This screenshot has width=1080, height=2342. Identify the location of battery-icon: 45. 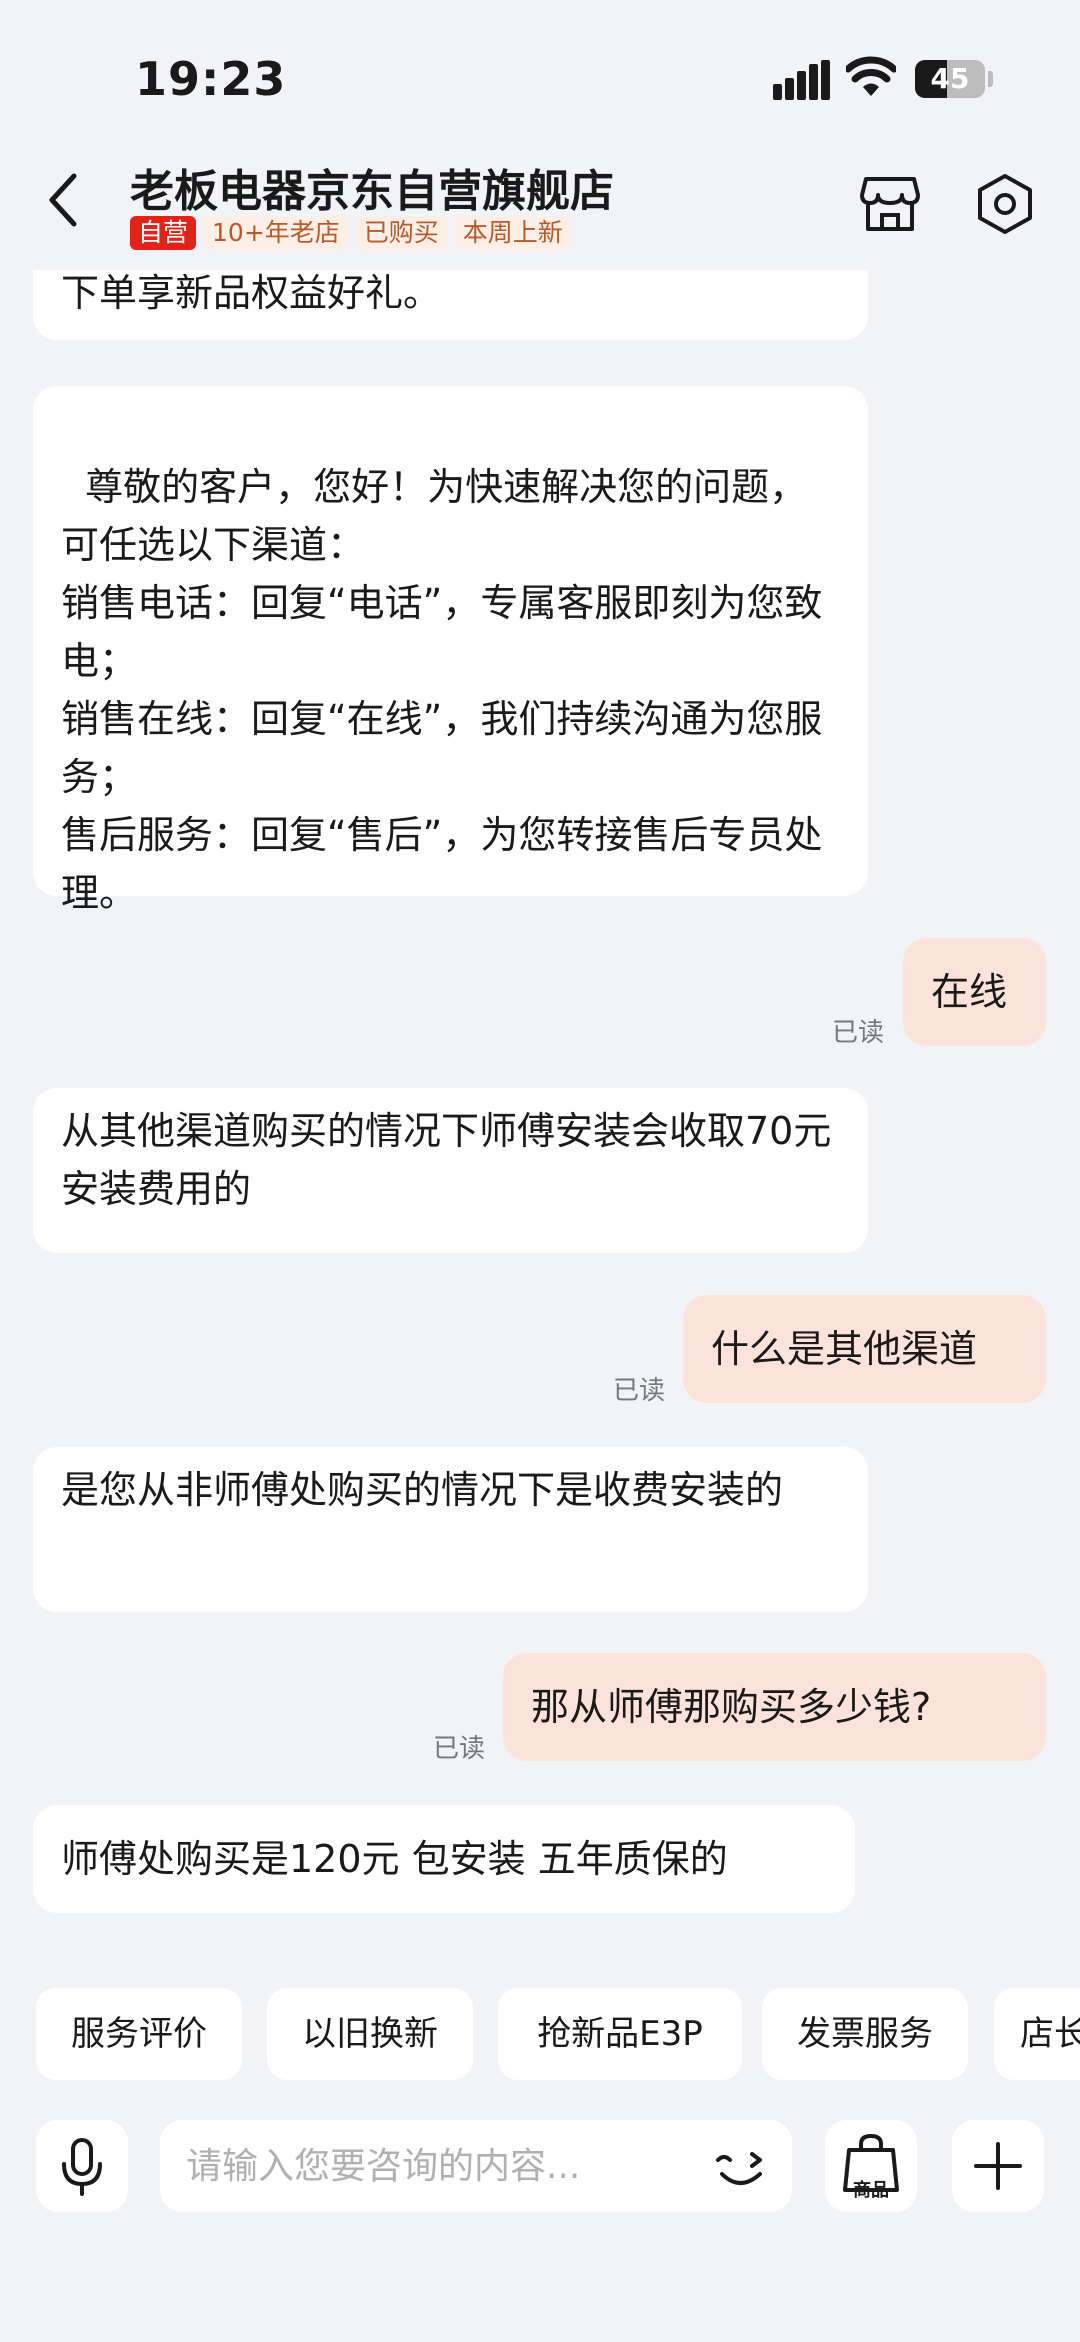
(950, 79).